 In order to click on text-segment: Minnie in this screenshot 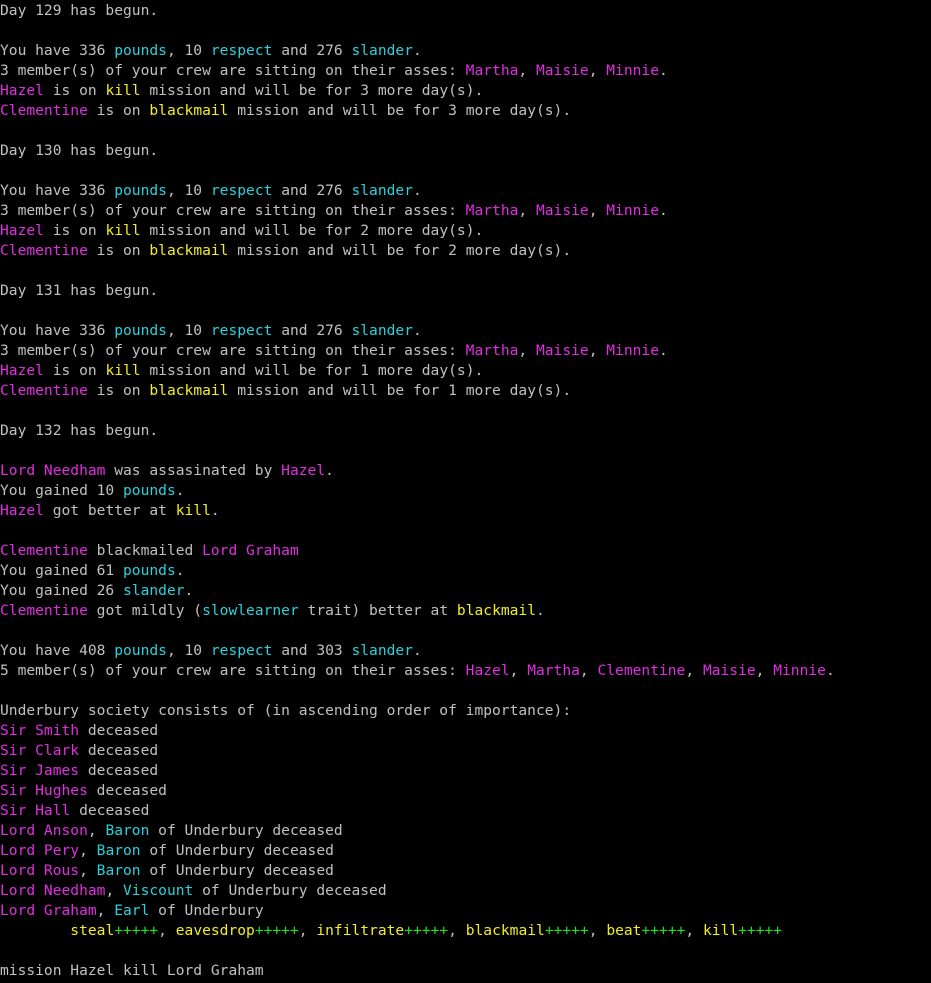, I will do `click(799, 670)`.